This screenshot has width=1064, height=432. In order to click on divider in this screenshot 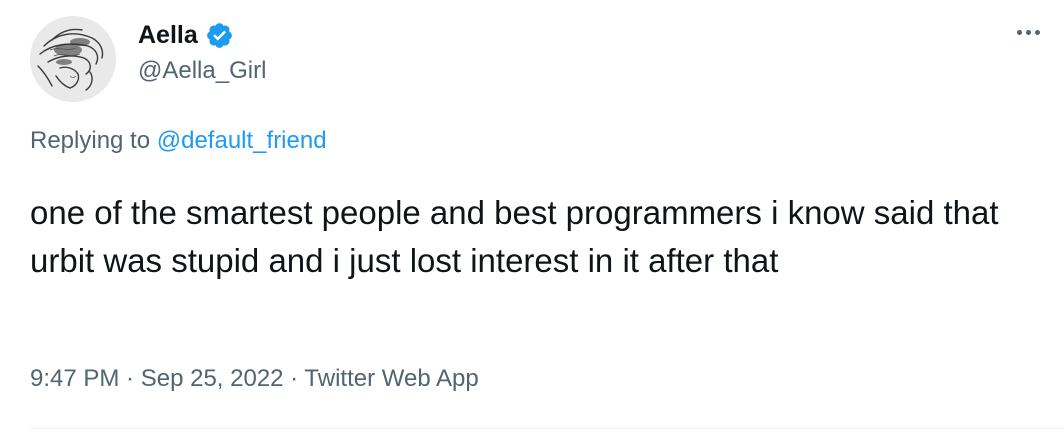, I will do `click(547, 428)`.